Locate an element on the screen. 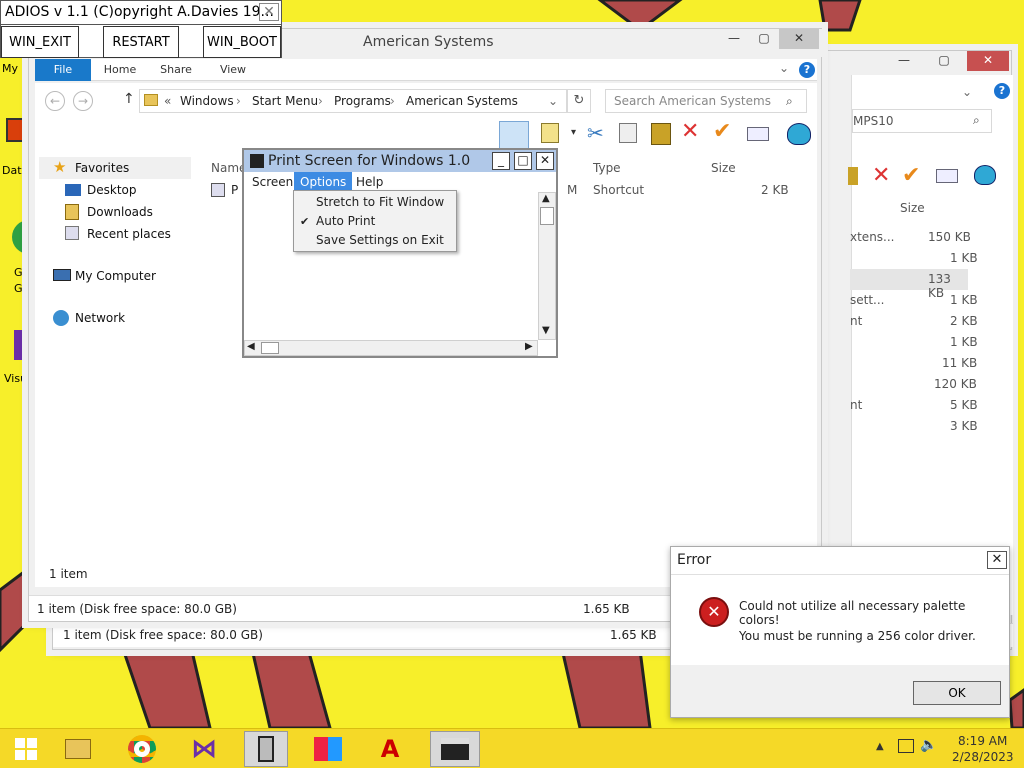  restart-button: RESTART is located at coordinates (141, 42).